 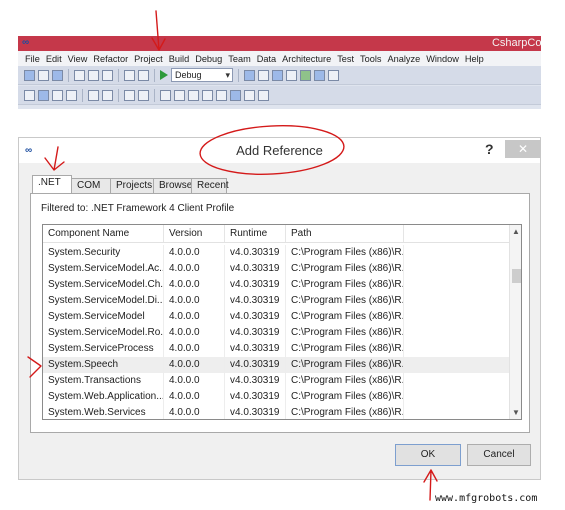 What do you see at coordinates (110, 59) in the screenshot?
I see `menu-refactor: Refactor` at bounding box center [110, 59].